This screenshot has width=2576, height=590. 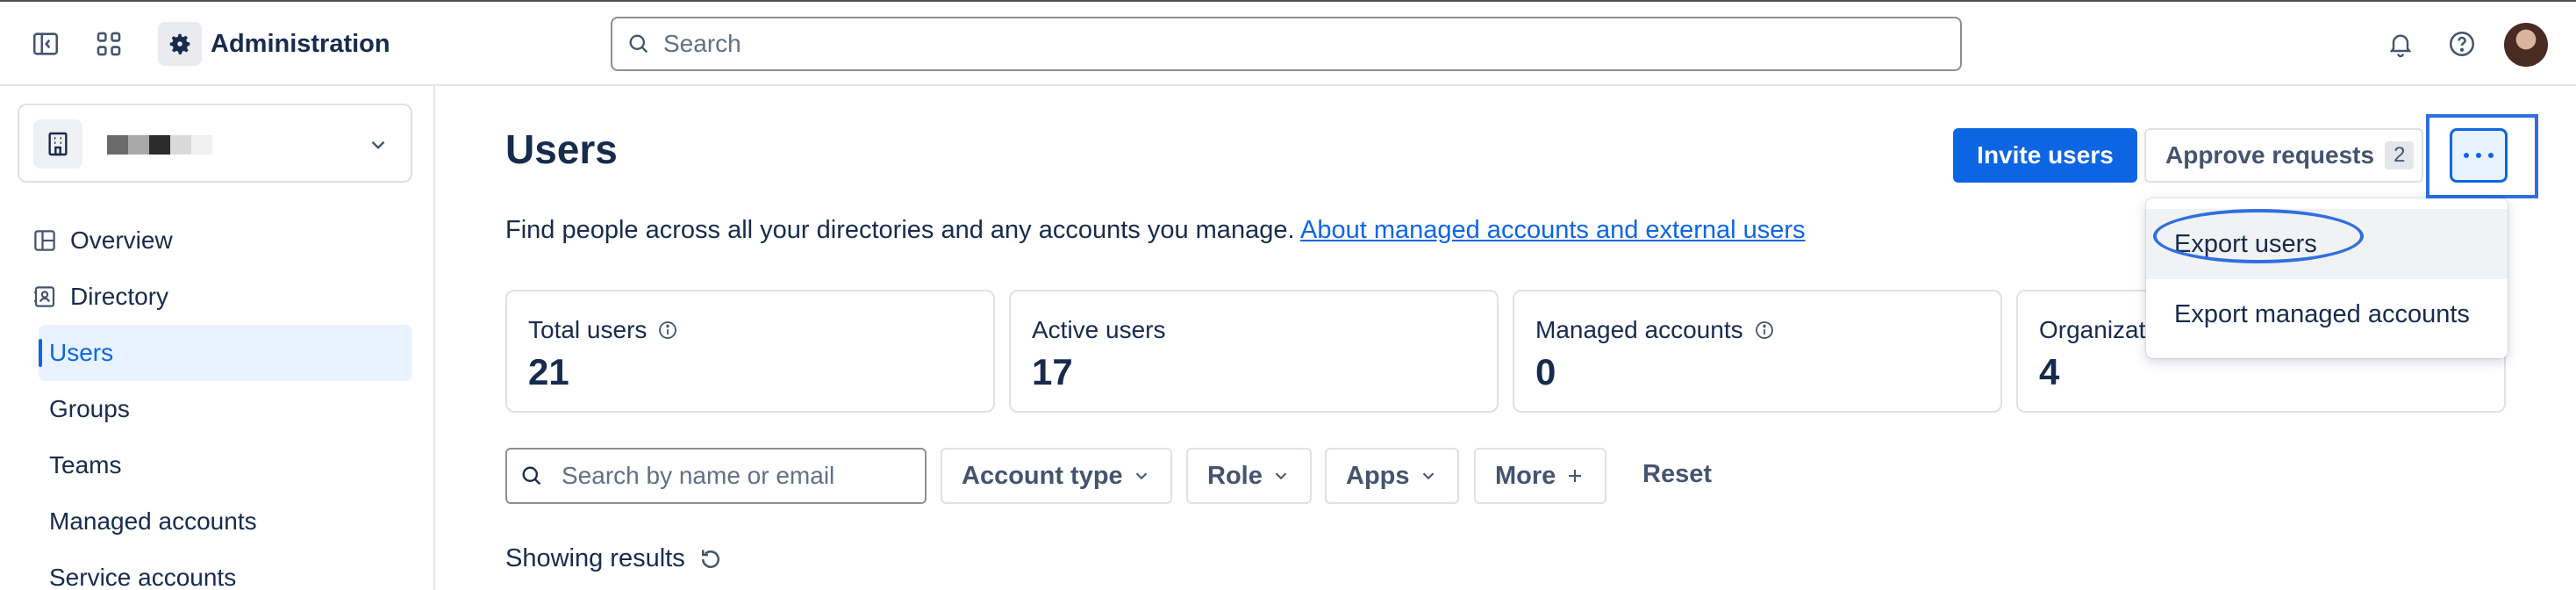 I want to click on page-title: Users, so click(x=561, y=149).